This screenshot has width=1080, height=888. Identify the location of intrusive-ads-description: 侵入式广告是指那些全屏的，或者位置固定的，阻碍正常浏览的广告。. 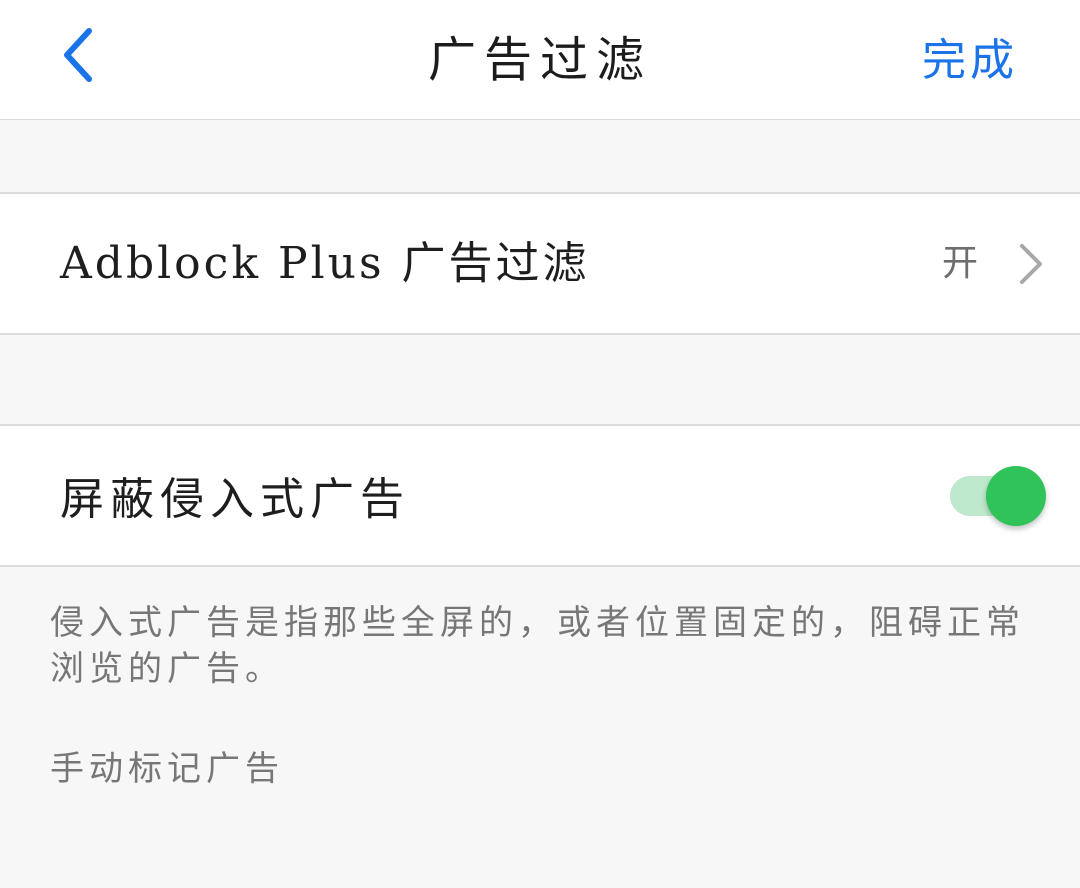
(537, 646).